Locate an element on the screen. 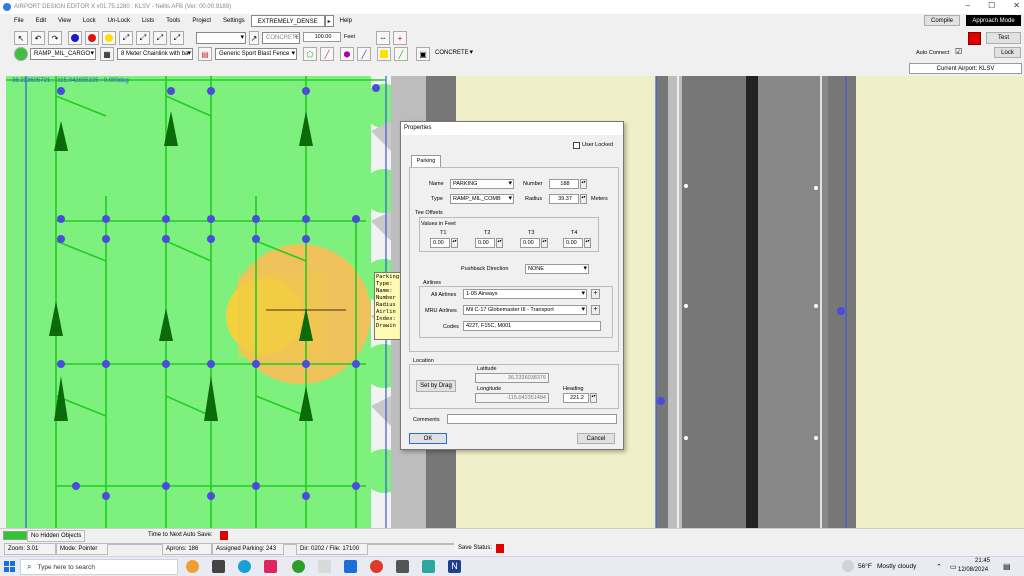  link-tool-3-icon: ⤢ is located at coordinates (160, 38).